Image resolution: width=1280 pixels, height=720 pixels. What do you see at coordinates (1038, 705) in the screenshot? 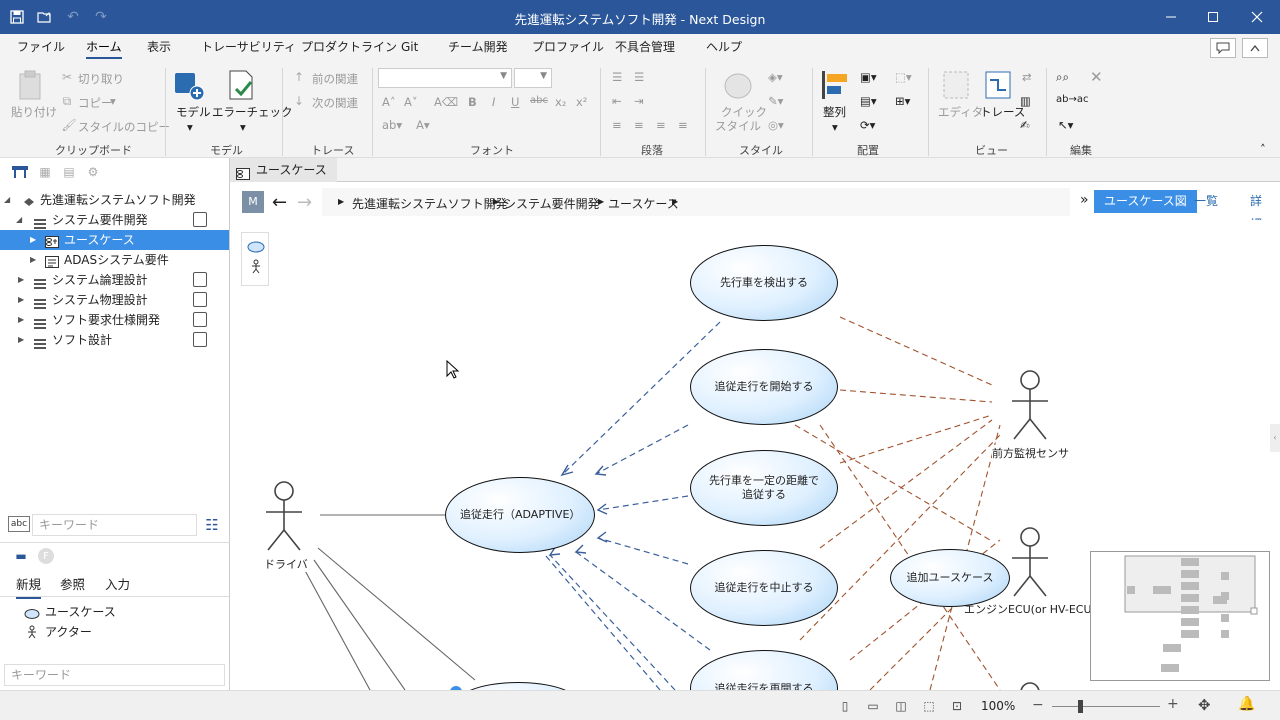
I see `zoom-out-icon: −` at bounding box center [1038, 705].